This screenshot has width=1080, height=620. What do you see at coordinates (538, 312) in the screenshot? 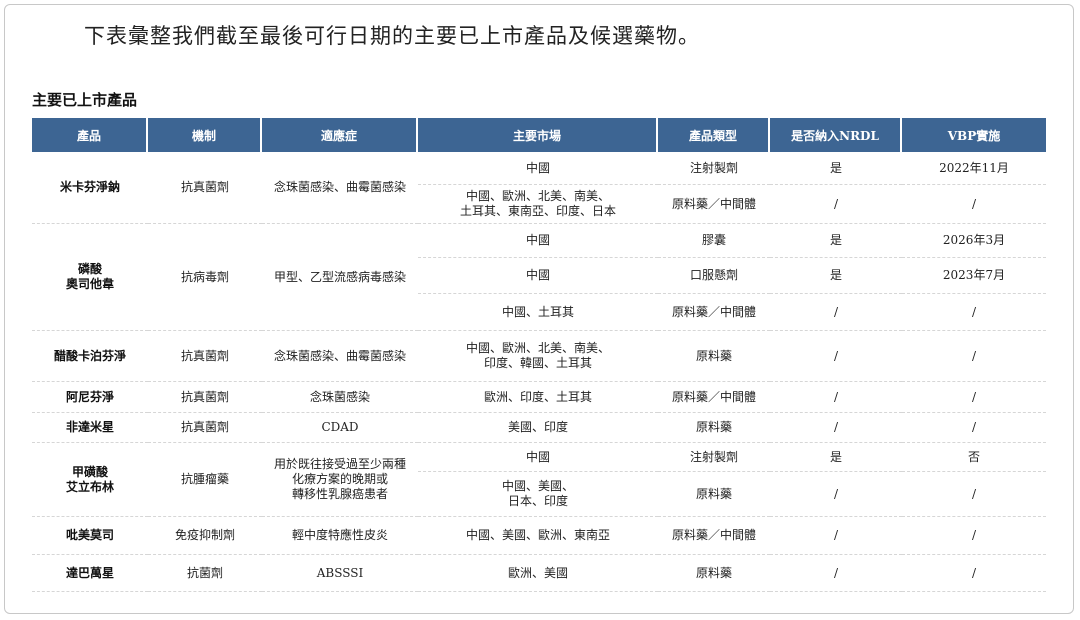
I see `market-cell: 中國、土耳其` at bounding box center [538, 312].